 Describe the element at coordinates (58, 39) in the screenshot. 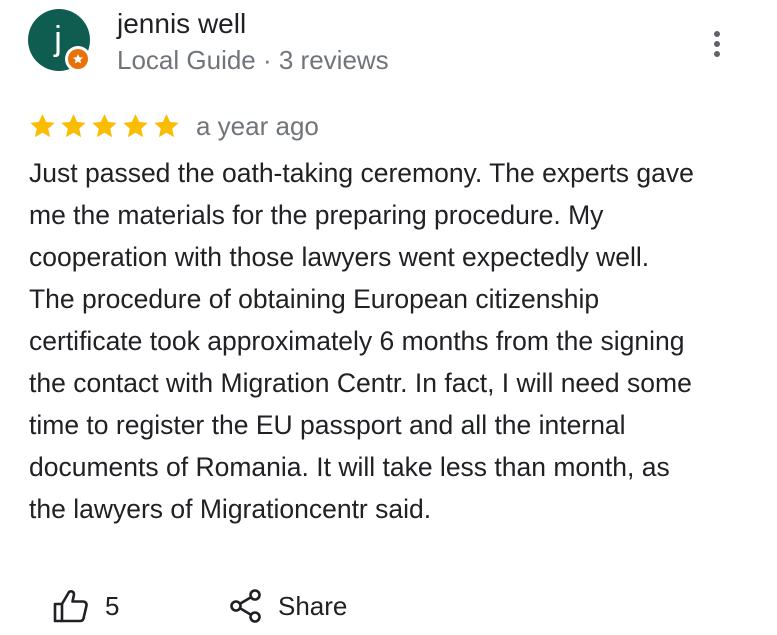

I see `avatar-initial: j` at that location.